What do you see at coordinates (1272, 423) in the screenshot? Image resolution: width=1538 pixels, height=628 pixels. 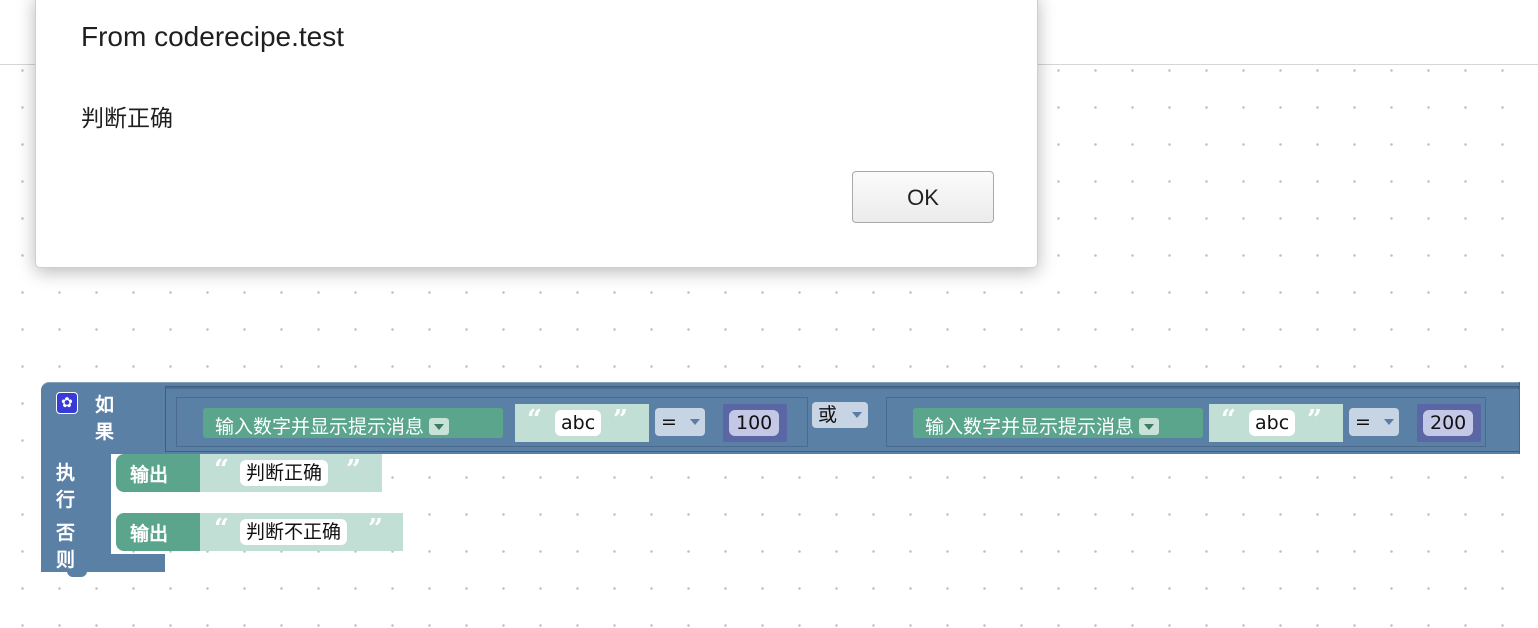 I see `text-field-2: abc` at bounding box center [1272, 423].